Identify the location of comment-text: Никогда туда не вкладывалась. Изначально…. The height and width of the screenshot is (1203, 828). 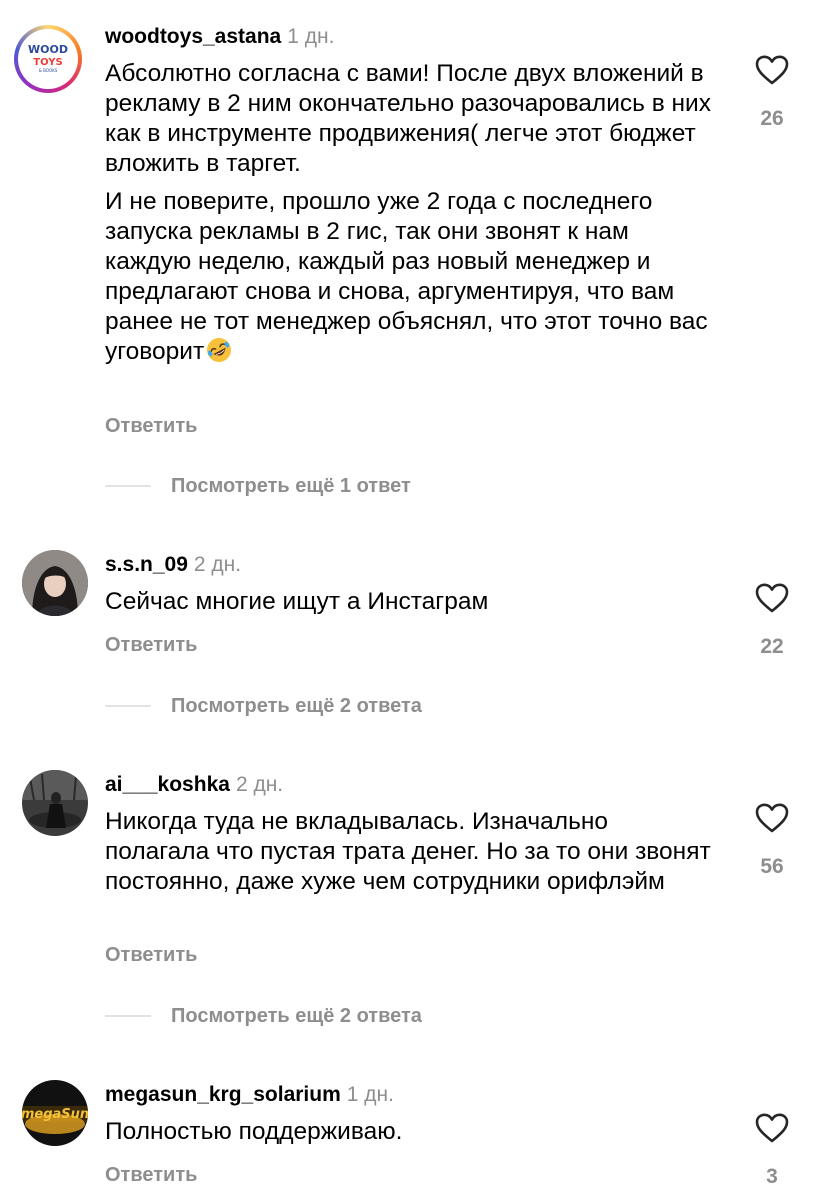
(410, 852).